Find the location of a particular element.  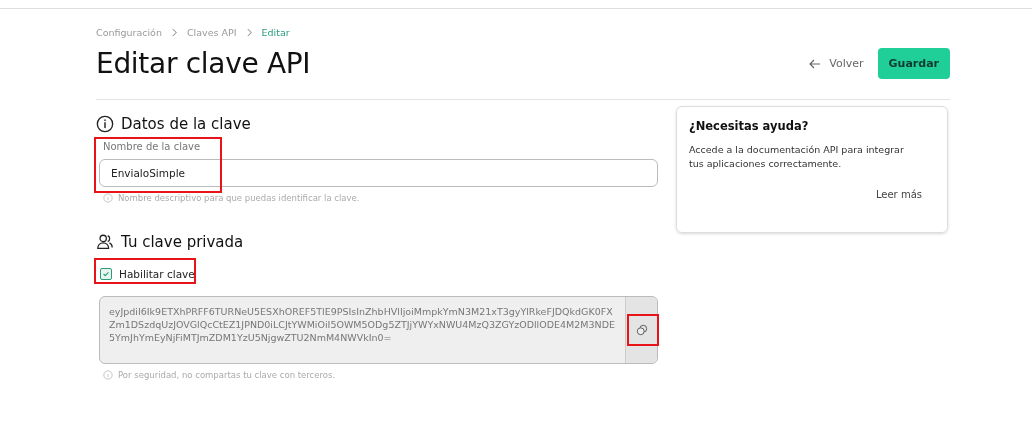

section-heading: Datos de la clave is located at coordinates (186, 124).